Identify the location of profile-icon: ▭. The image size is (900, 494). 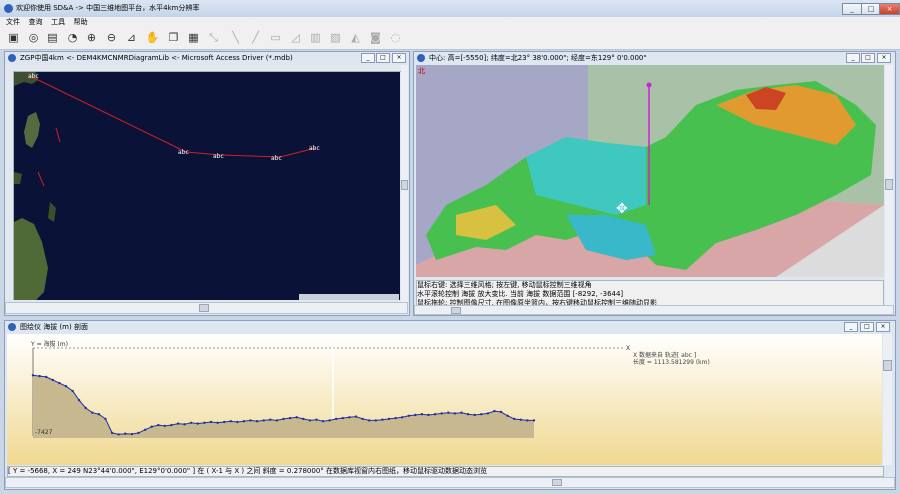
(275, 37).